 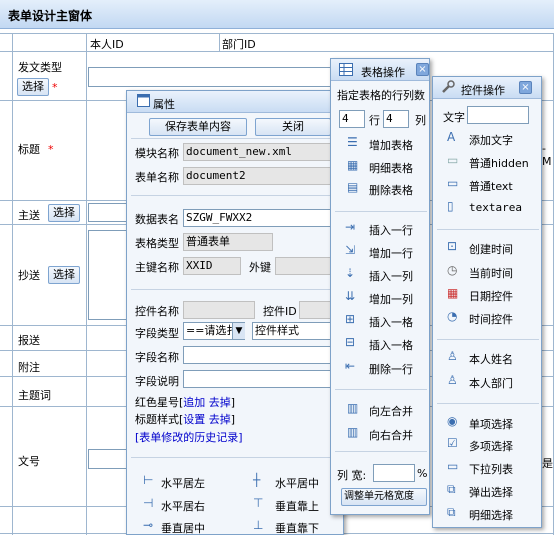 I want to click on field-name-input, so click(x=263, y=355).